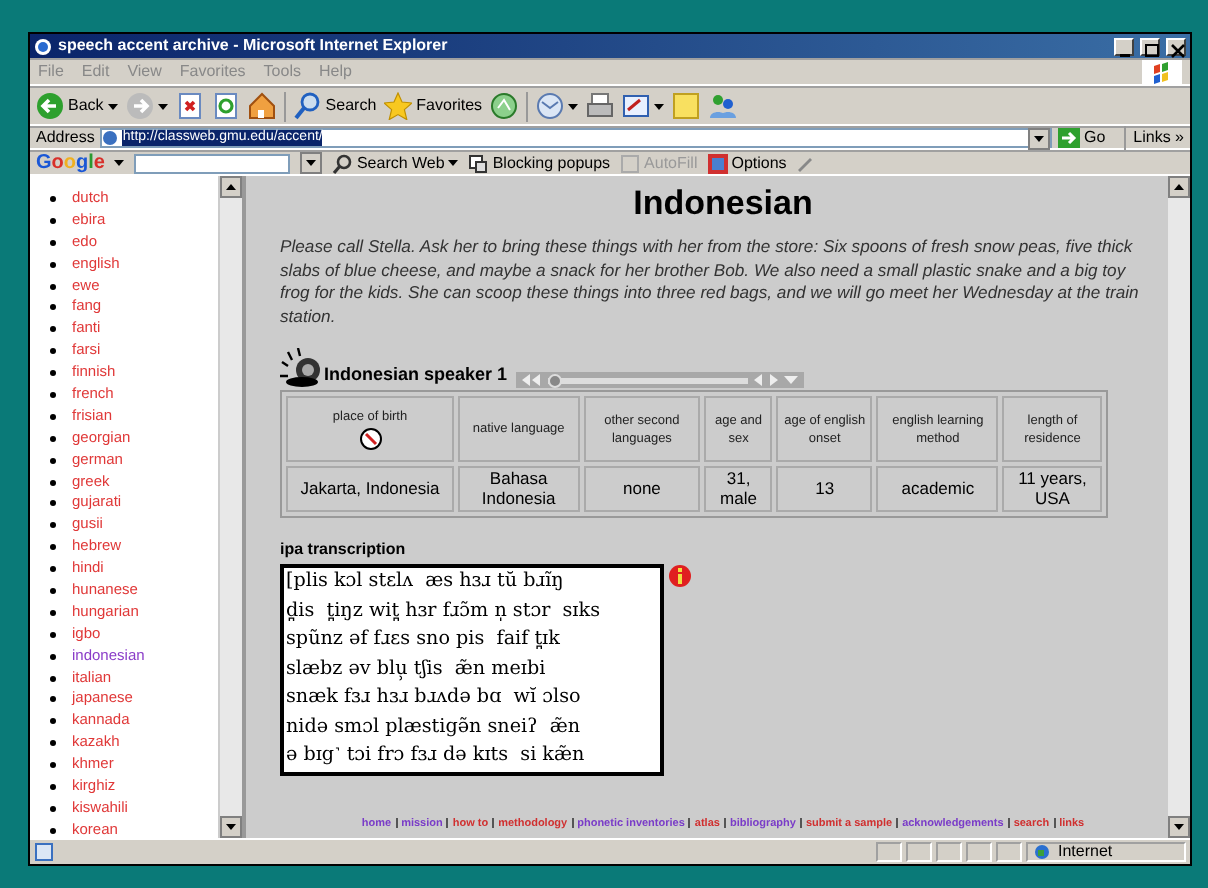 The image size is (1208, 888). Describe the element at coordinates (1156, 138) in the screenshot. I see `links-button: Links »` at that location.